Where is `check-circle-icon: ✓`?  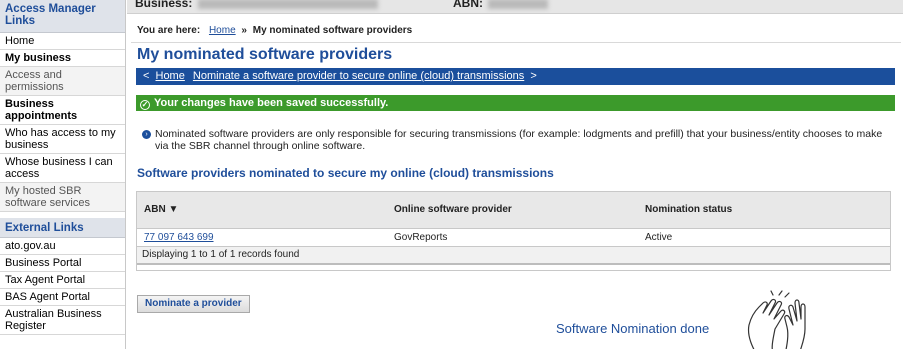 check-circle-icon: ✓ is located at coordinates (145, 105).